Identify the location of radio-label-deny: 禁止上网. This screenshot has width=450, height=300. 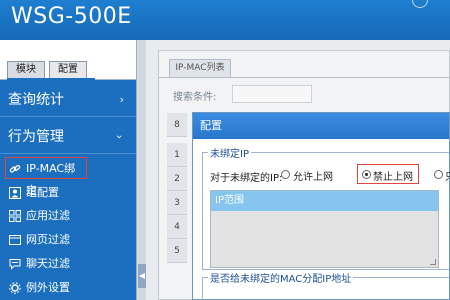
(393, 175).